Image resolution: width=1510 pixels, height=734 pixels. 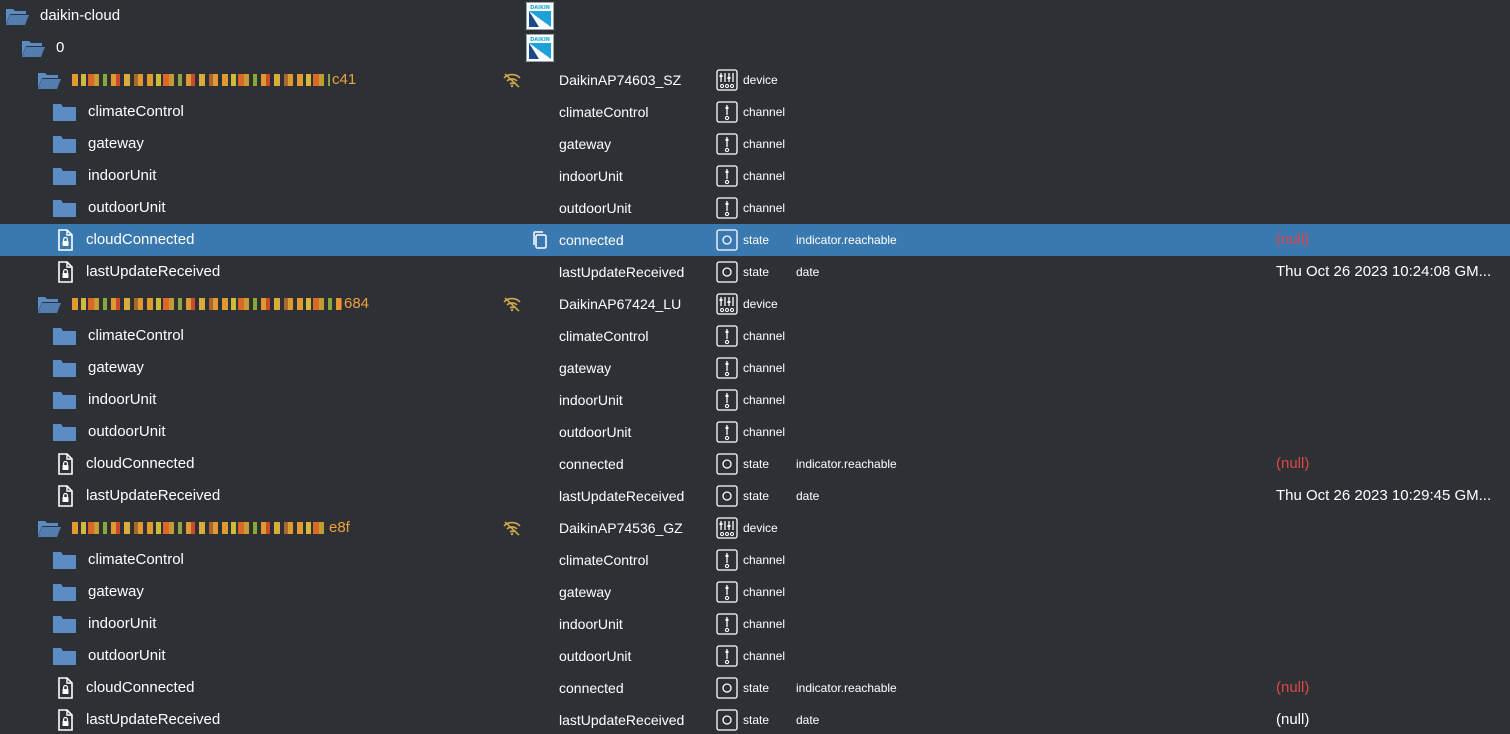 I want to click on object-id: gateway, so click(x=116, y=144).